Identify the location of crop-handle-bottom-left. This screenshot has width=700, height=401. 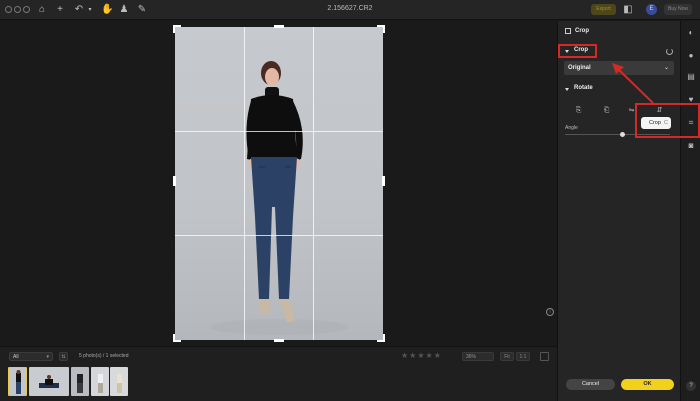
(177, 338).